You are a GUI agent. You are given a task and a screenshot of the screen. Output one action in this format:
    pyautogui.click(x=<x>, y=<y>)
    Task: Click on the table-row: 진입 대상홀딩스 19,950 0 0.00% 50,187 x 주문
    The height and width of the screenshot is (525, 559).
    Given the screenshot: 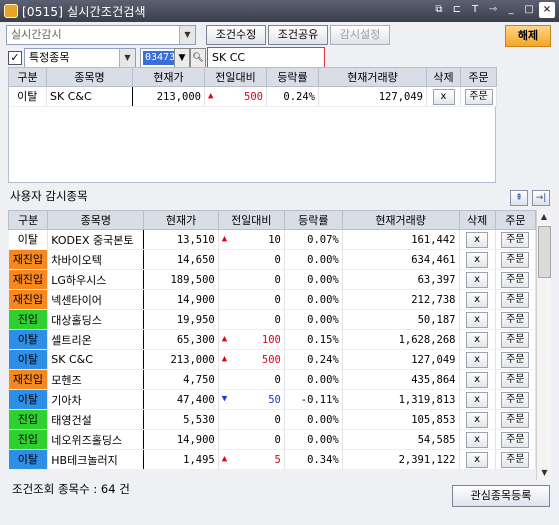 What is the action you would take?
    pyautogui.click(x=272, y=319)
    